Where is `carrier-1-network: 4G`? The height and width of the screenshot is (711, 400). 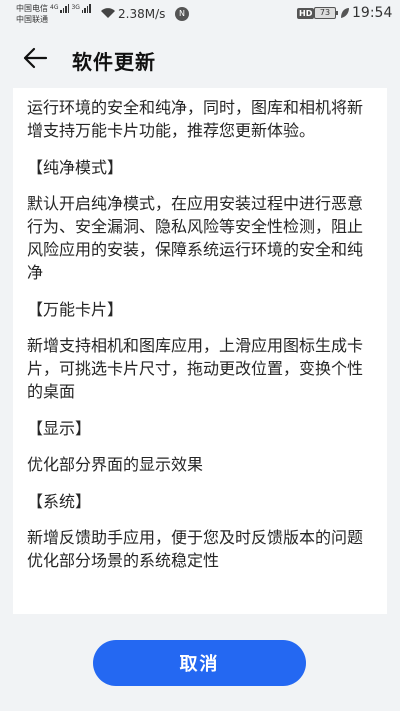 carrier-1-network: 4G is located at coordinates (54, 7).